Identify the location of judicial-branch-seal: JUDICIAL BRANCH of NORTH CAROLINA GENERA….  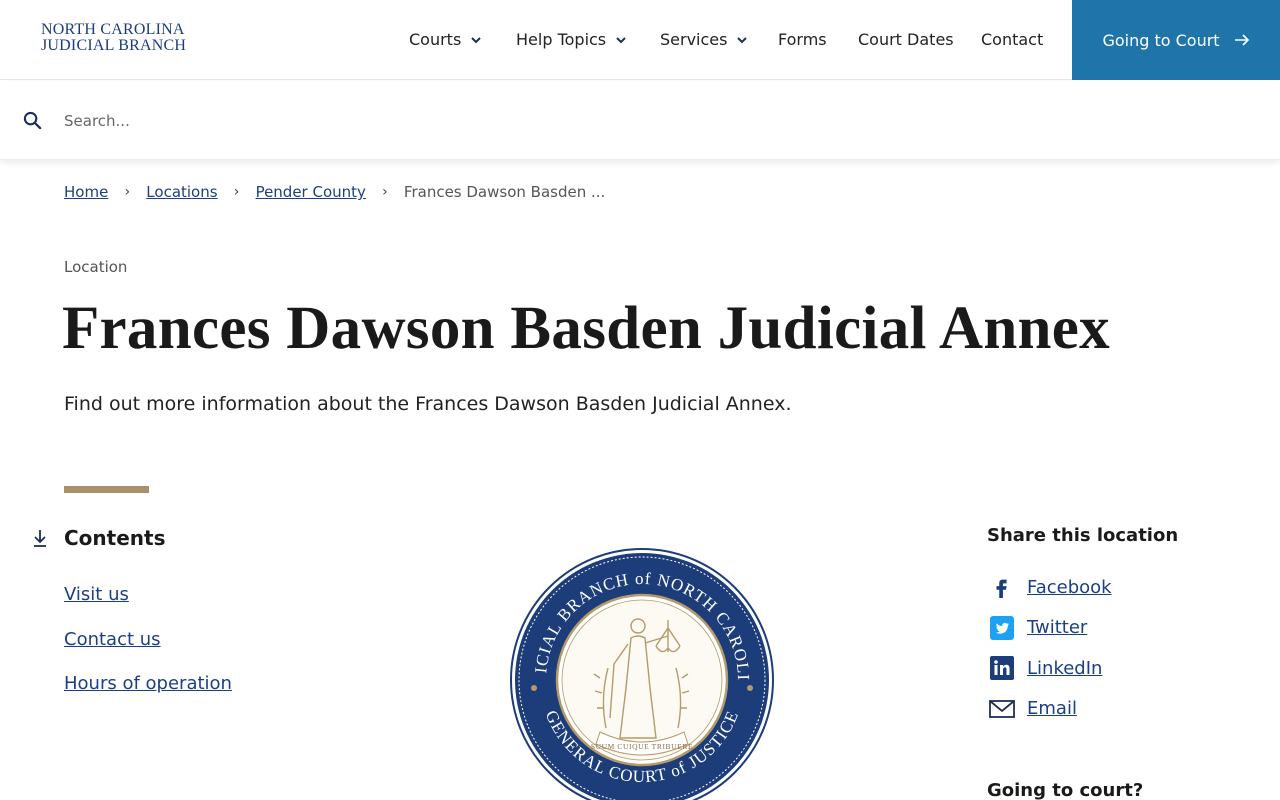
(642, 674).